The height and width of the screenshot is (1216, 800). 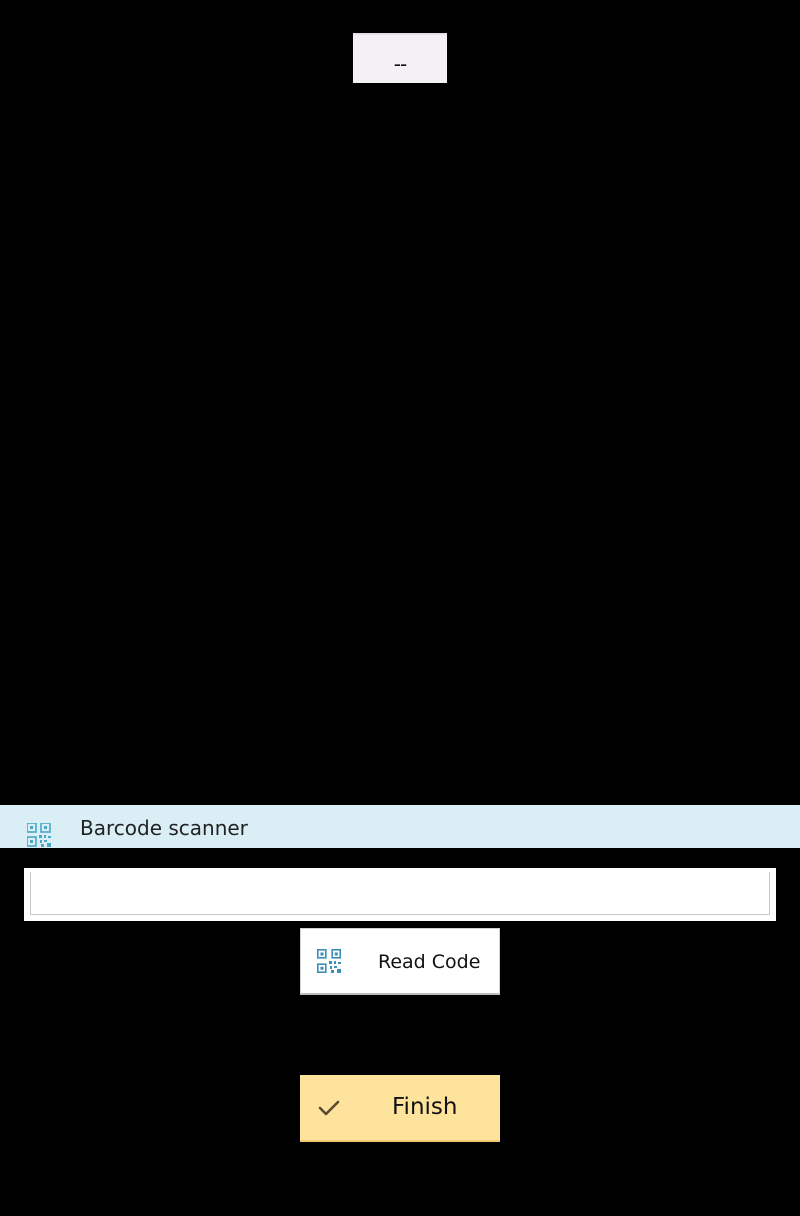 I want to click on section-title: Barcode scanner, so click(x=164, y=828).